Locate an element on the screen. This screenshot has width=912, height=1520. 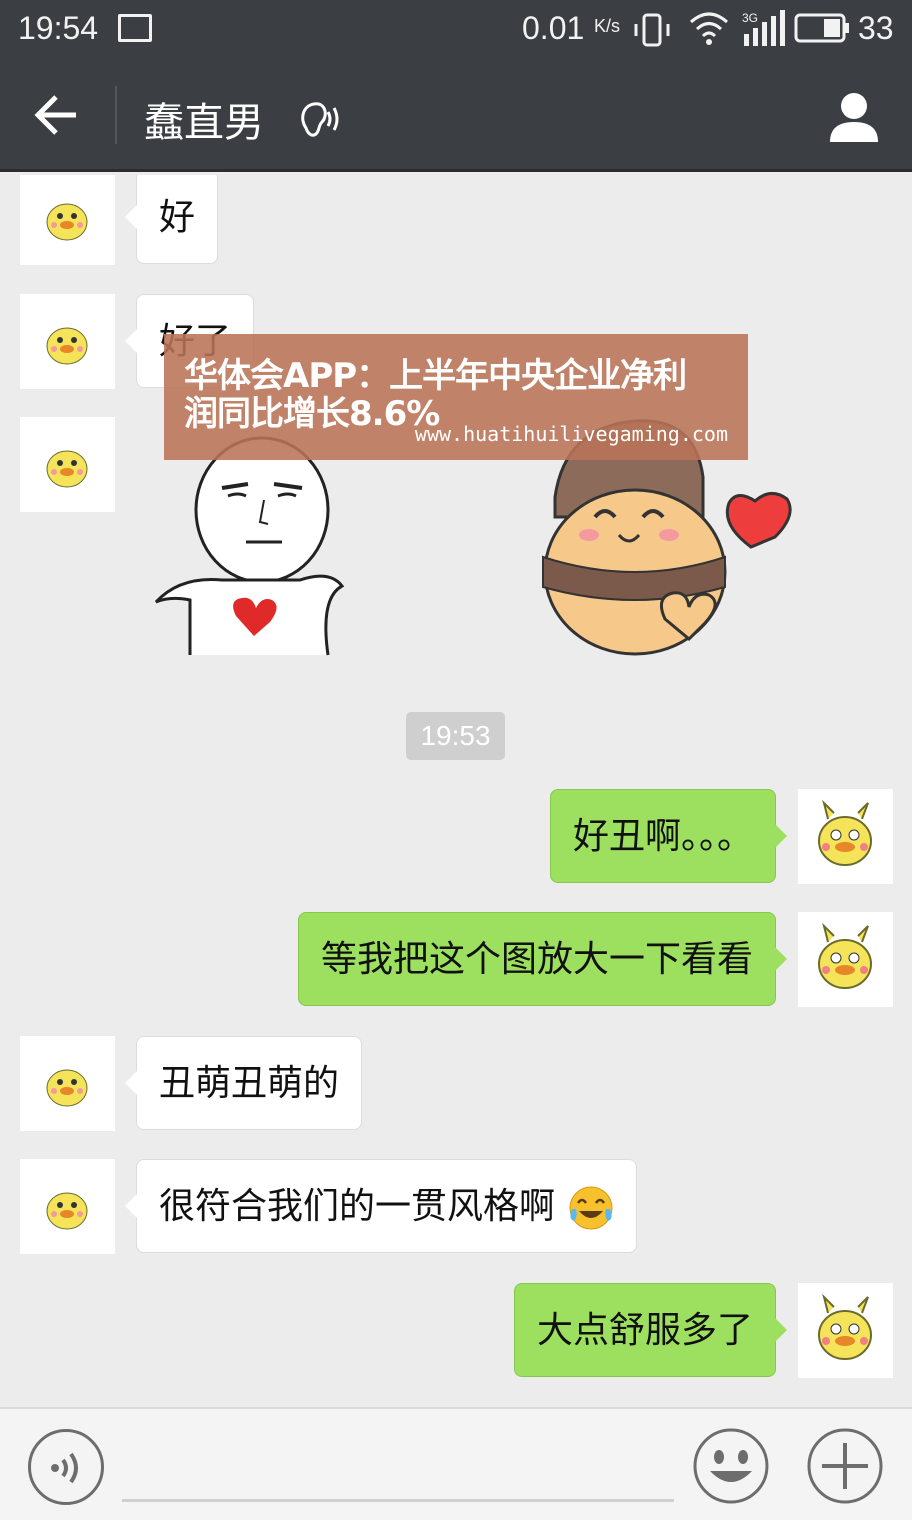
incoming-message-bubble: 很符合我们的一贯风格啊 is located at coordinates (381, 1206).